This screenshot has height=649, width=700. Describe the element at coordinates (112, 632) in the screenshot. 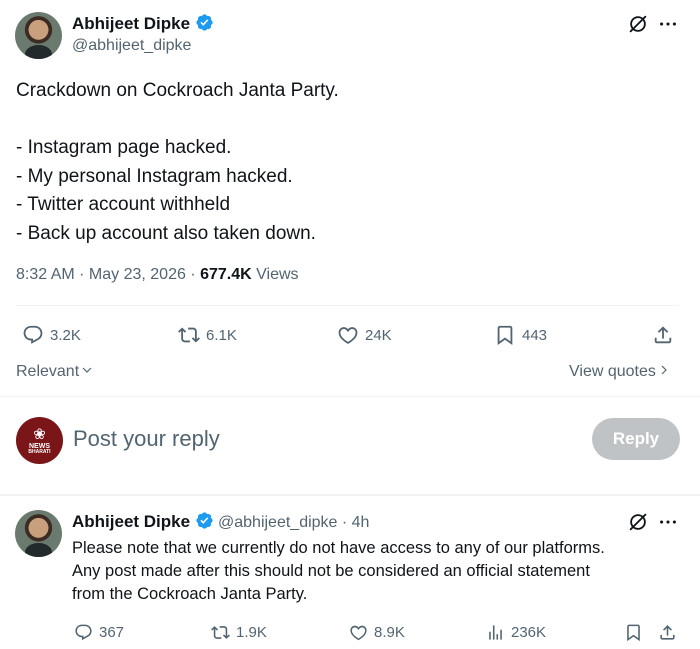

I see `reply-reply-count: 367` at that location.